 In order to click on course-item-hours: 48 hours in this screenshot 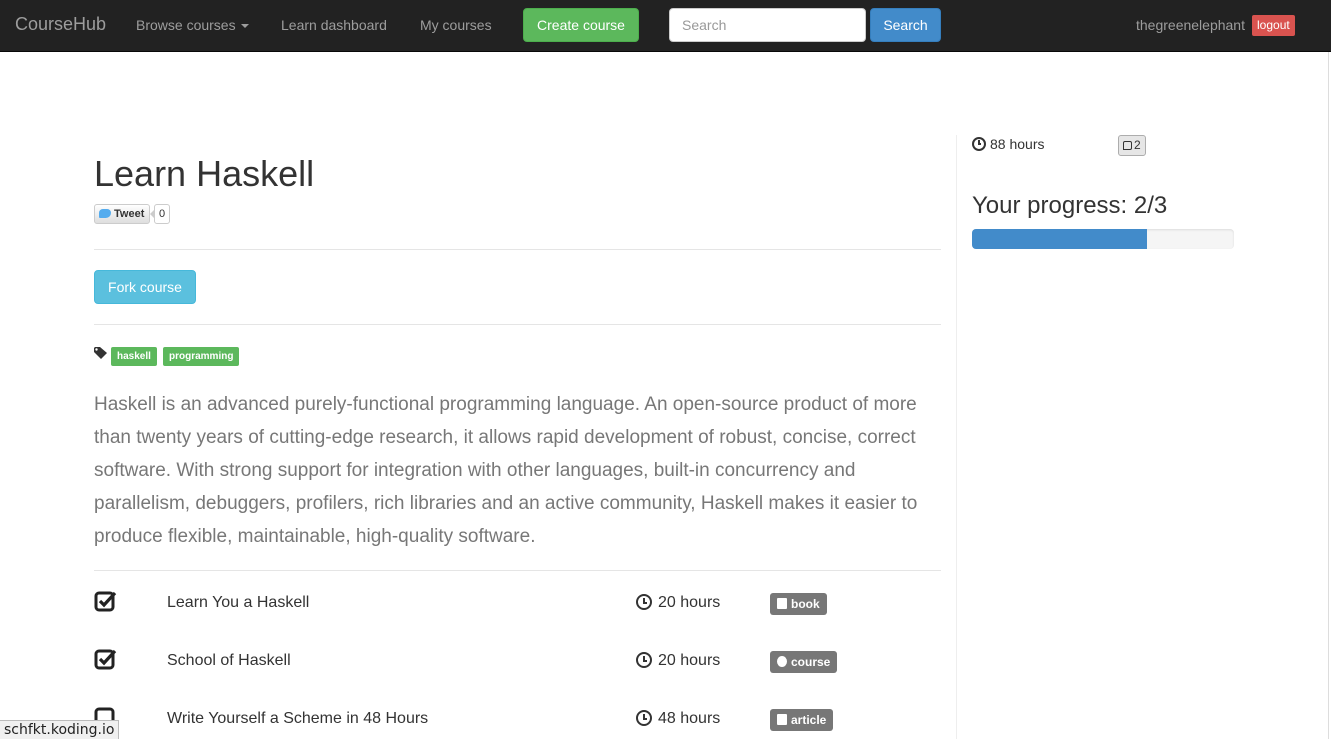, I will do `click(689, 718)`.